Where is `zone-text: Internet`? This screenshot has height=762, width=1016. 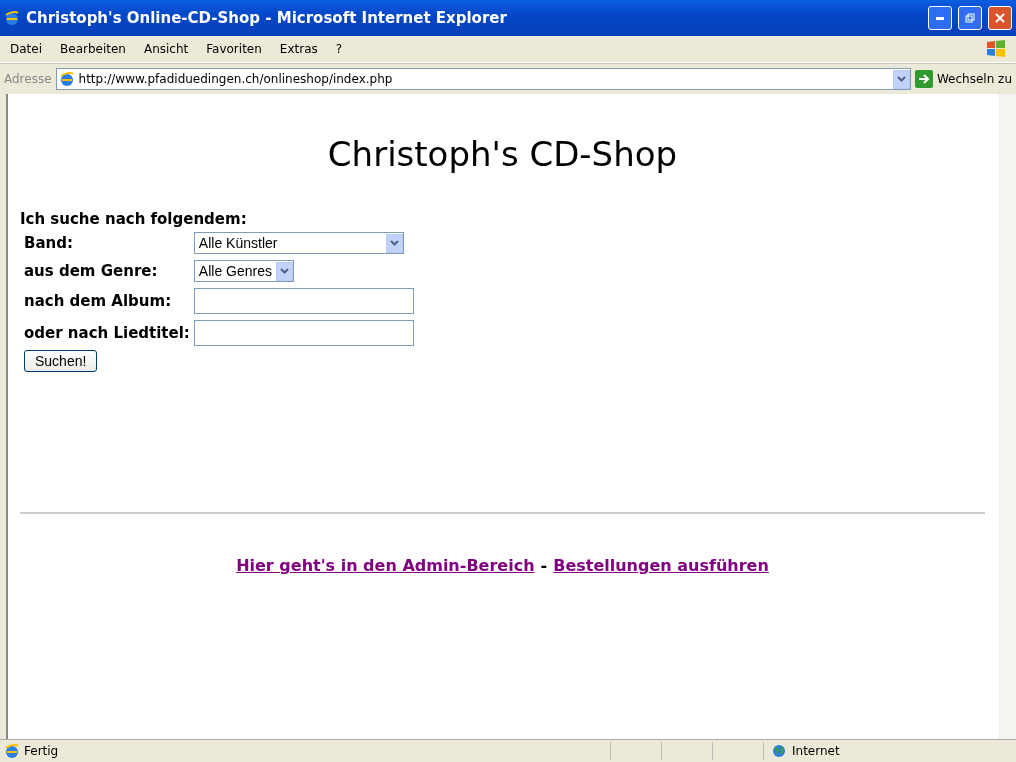 zone-text: Internet is located at coordinates (816, 751).